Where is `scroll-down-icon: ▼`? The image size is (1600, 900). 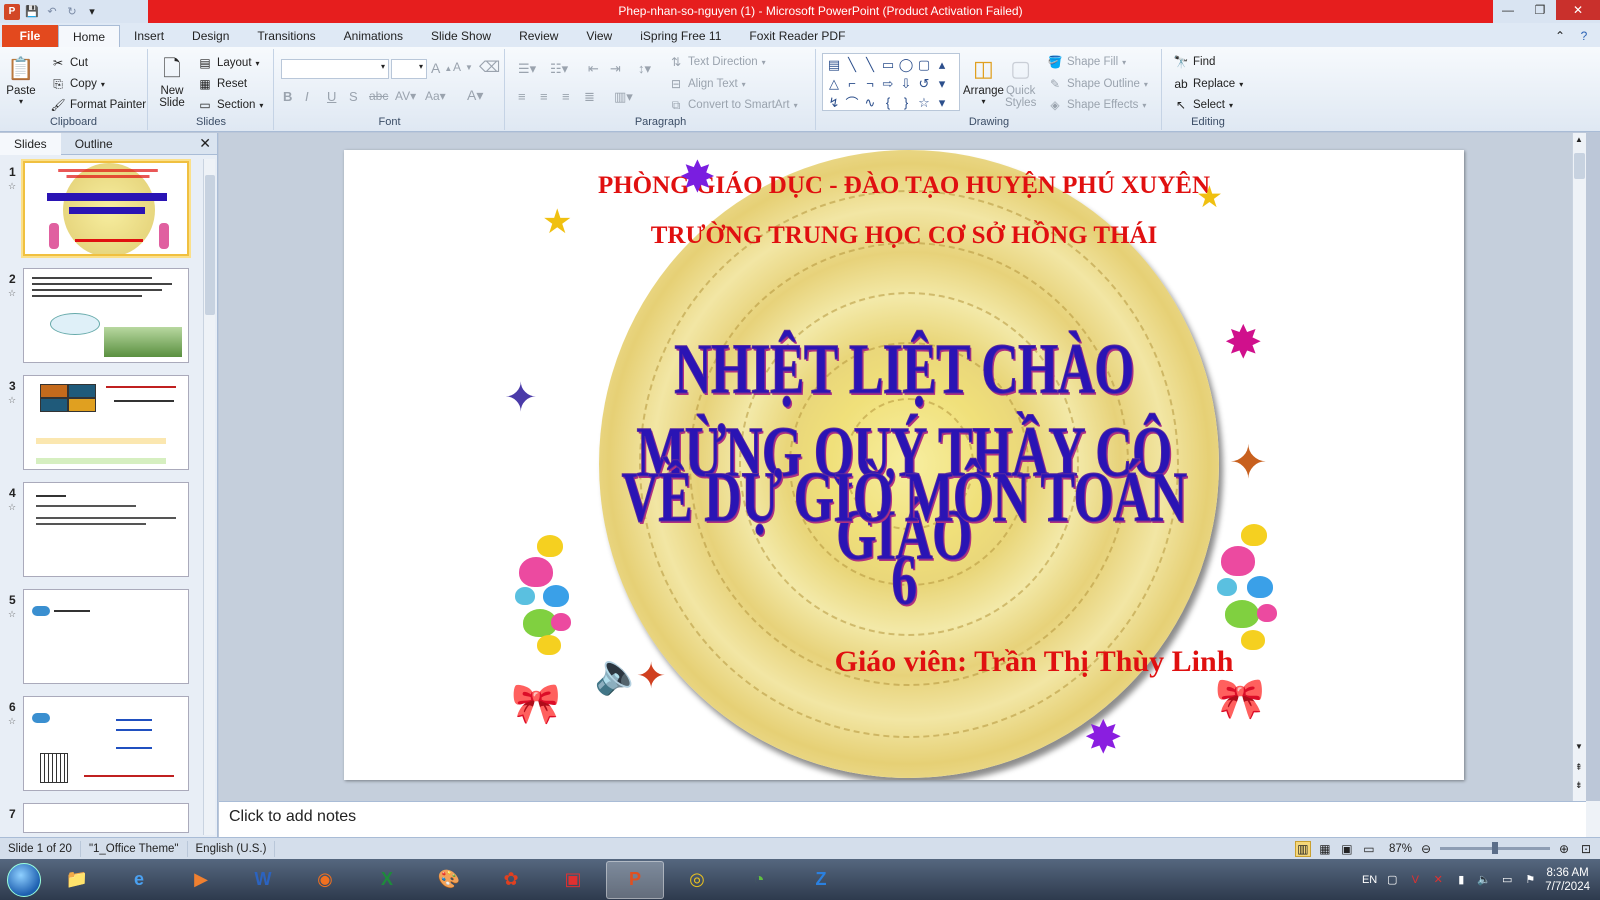 scroll-down-icon: ▼ is located at coordinates (1579, 746).